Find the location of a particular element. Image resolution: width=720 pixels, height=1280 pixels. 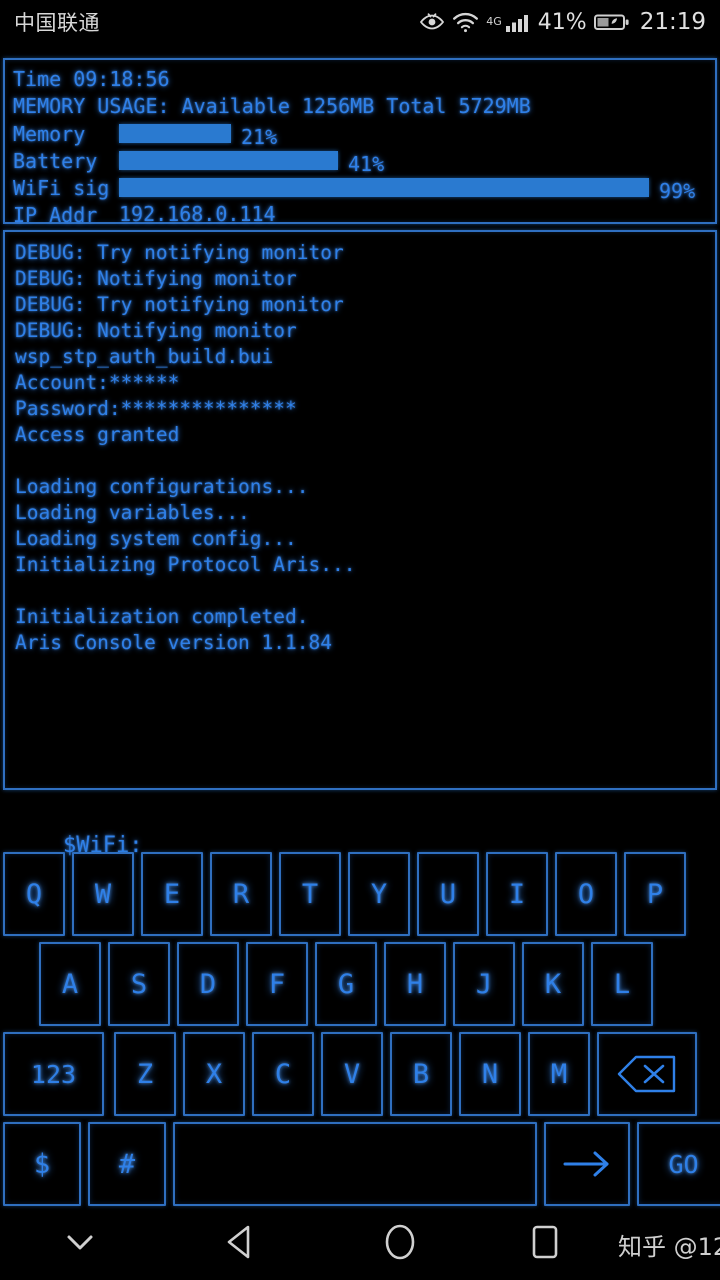

key-f: F is located at coordinates (277, 984).